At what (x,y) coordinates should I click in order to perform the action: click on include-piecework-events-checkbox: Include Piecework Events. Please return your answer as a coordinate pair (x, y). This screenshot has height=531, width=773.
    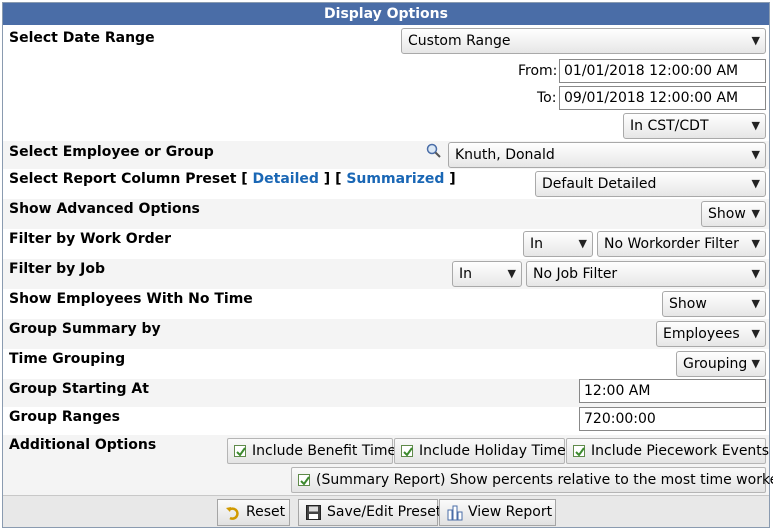
    Looking at the image, I should click on (668, 451).